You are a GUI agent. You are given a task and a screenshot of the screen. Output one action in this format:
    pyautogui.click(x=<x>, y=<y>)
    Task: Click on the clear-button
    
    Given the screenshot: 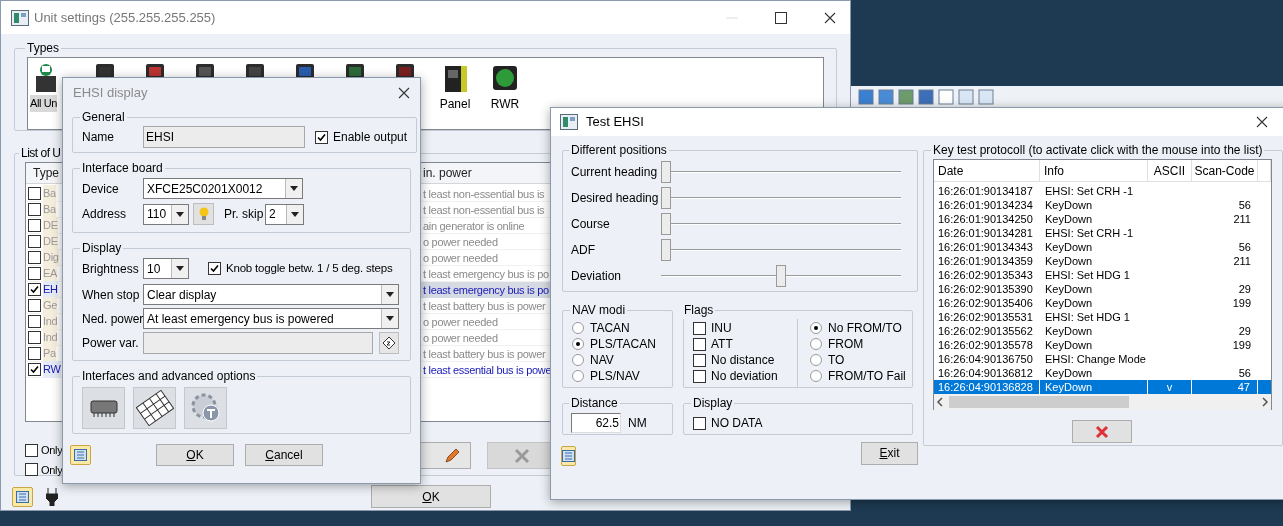 What is the action you would take?
    pyautogui.click(x=1102, y=431)
    